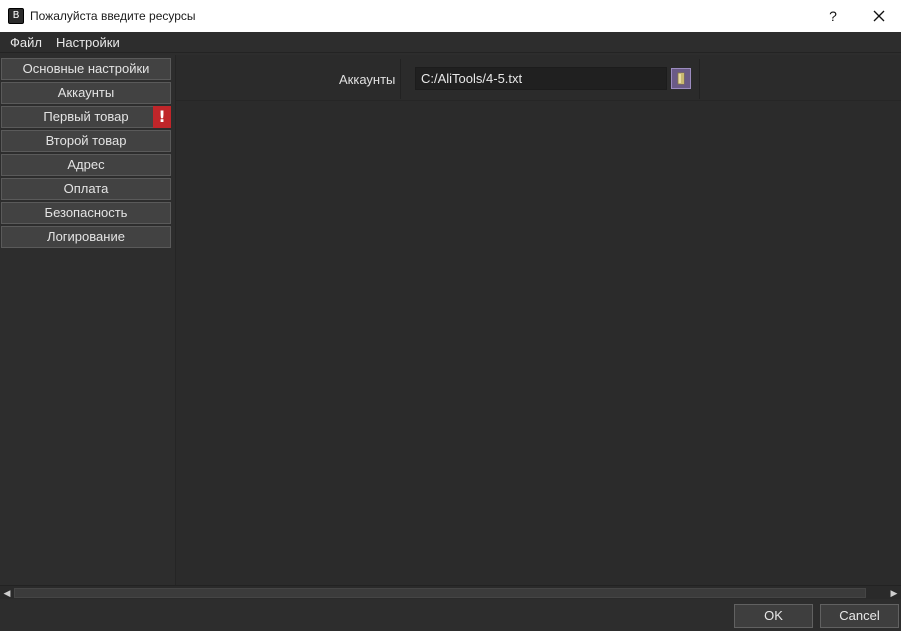  Describe the element at coordinates (86, 213) in the screenshot. I see `sidebar-item-security: Безопасность` at that location.